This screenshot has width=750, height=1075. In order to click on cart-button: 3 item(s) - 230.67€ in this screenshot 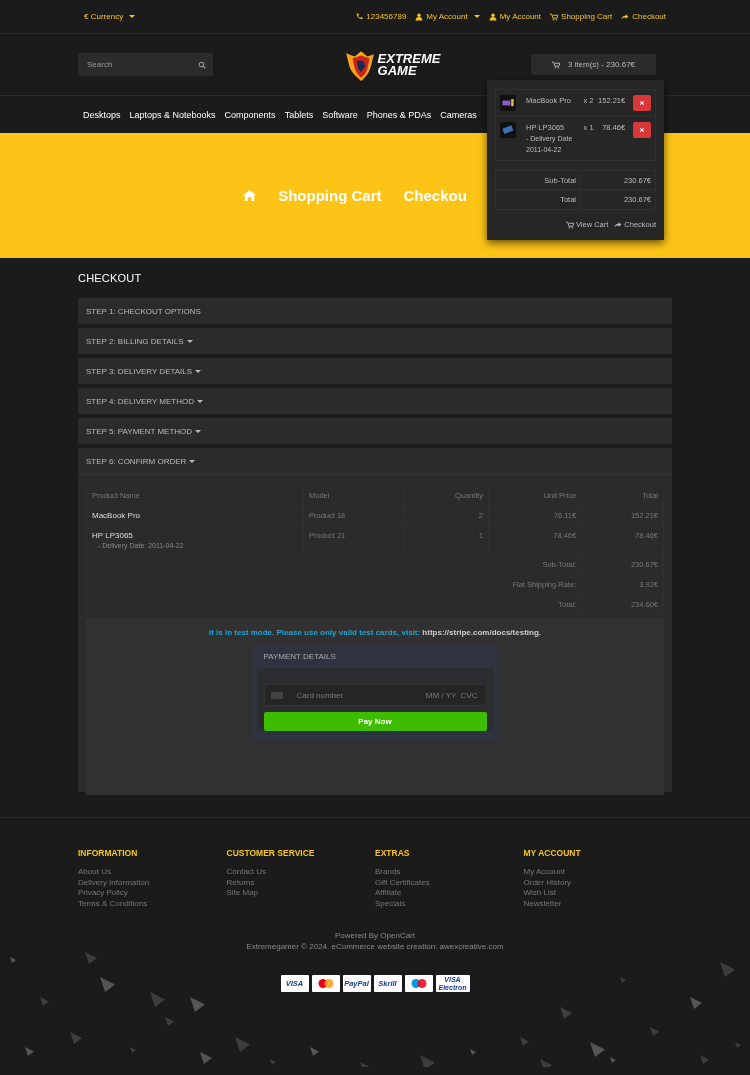, I will do `click(593, 64)`.